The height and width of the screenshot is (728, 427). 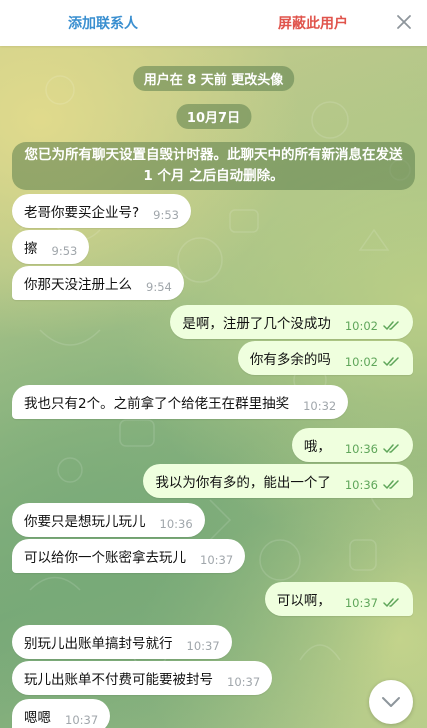 I want to click on outgoing-message: 哦， 10:36, so click(x=352, y=445).